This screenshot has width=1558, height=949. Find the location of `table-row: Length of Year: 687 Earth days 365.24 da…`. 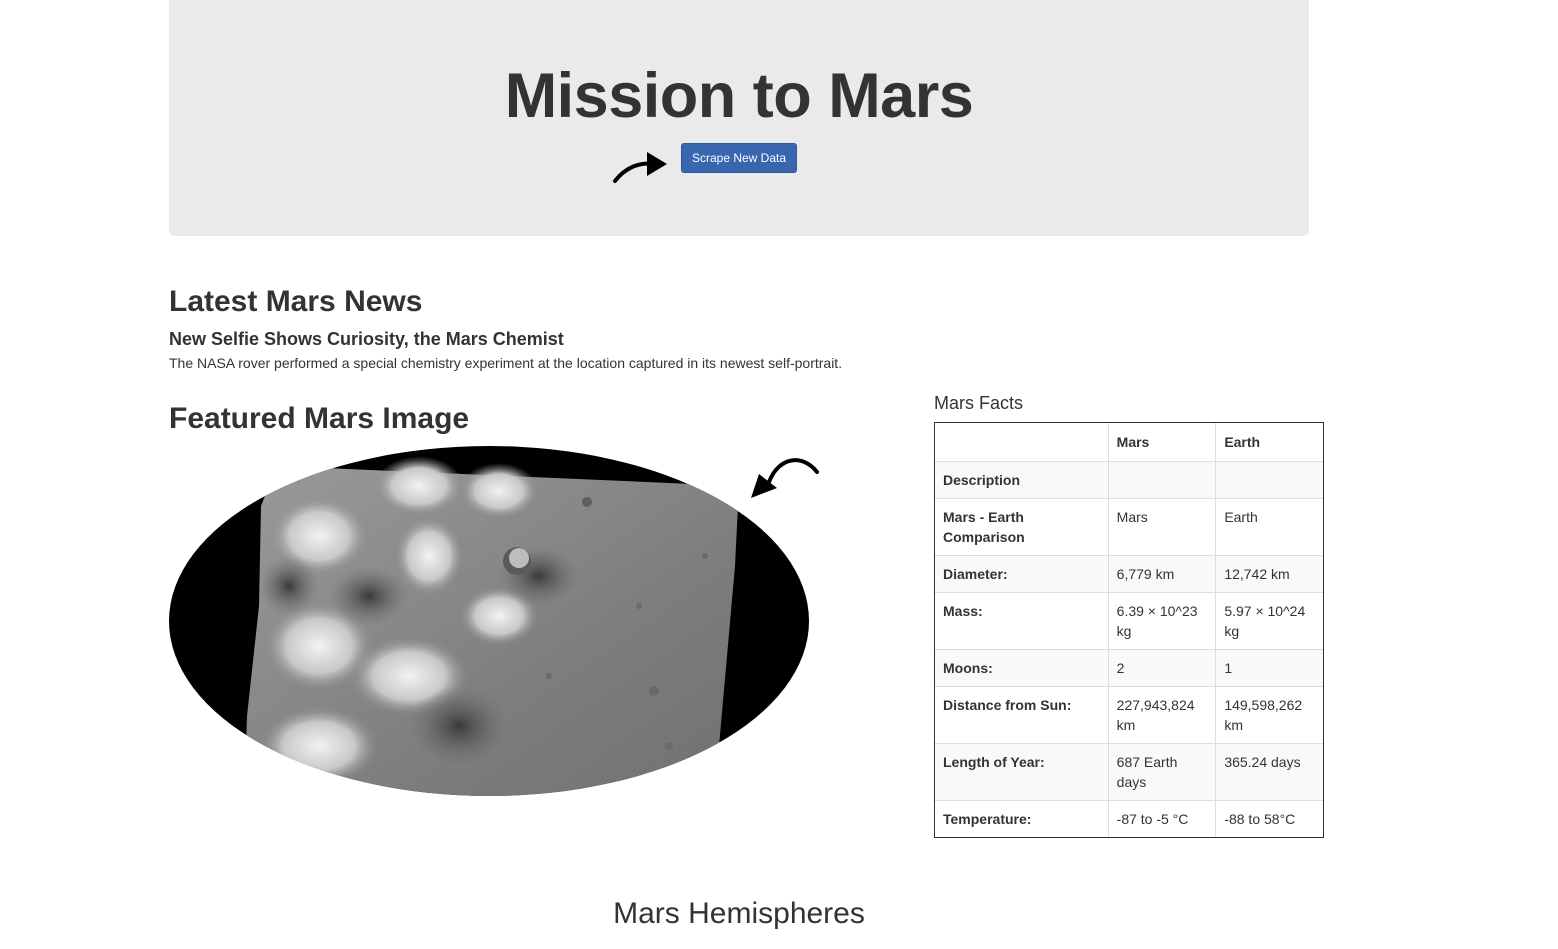

table-row: Length of Year: 687 Earth days 365.24 da… is located at coordinates (1129, 772).